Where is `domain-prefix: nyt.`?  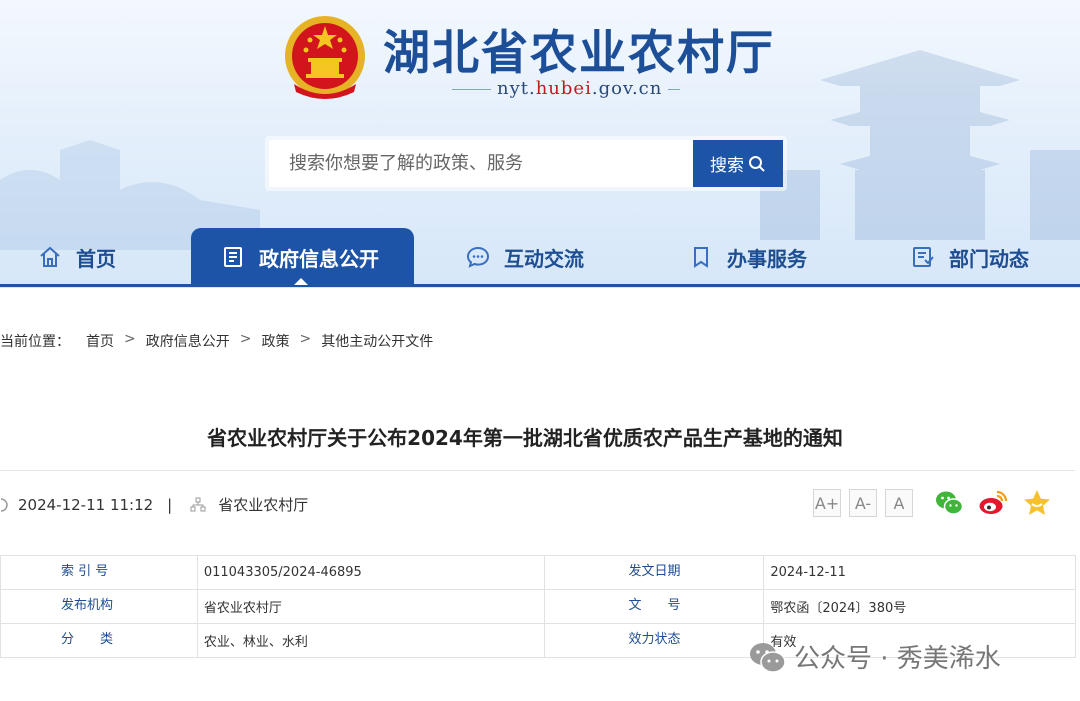
domain-prefix: nyt. is located at coordinates (516, 88).